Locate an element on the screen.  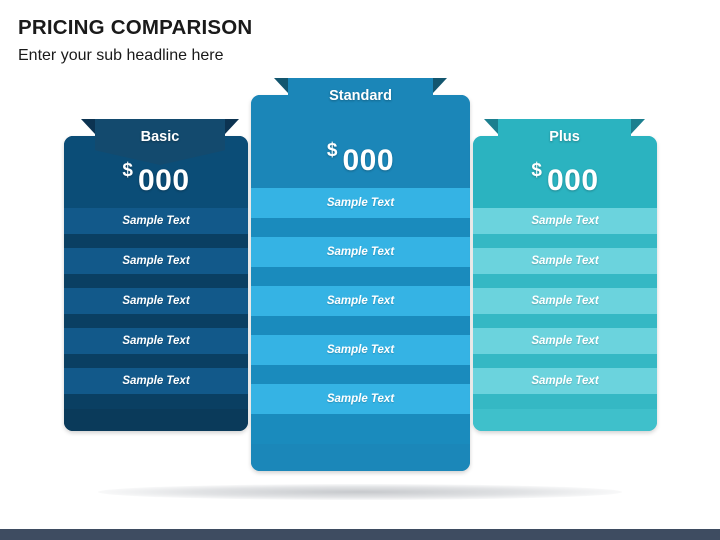
slide-bottom-bar is located at coordinates (360, 534).